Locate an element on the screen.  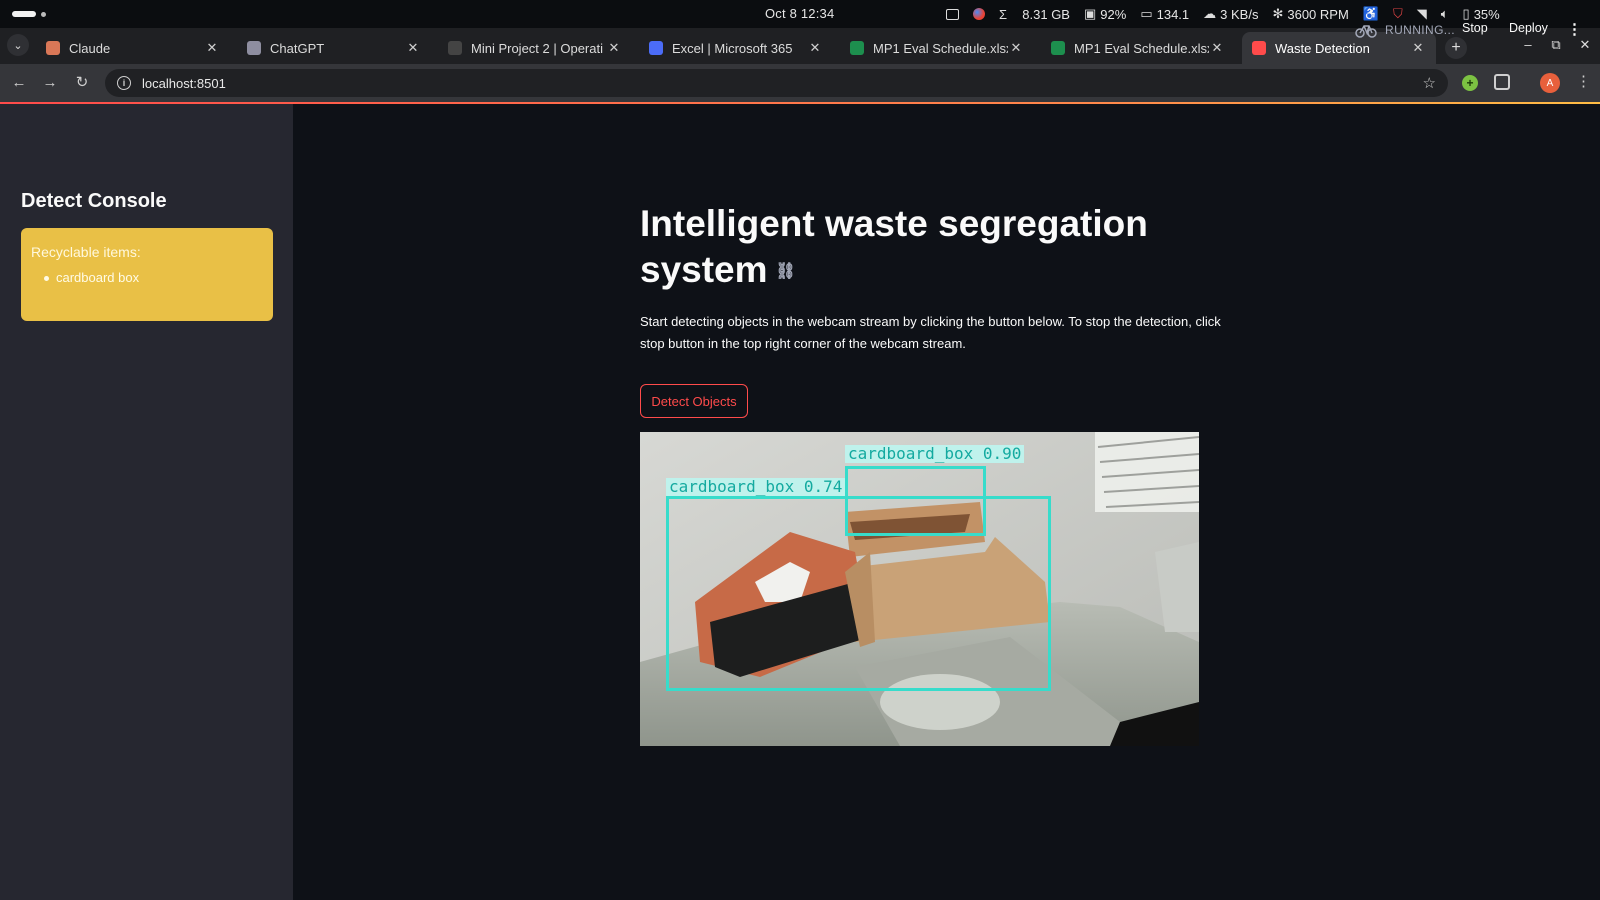
extension-icon: + is located at coordinates (1470, 83).